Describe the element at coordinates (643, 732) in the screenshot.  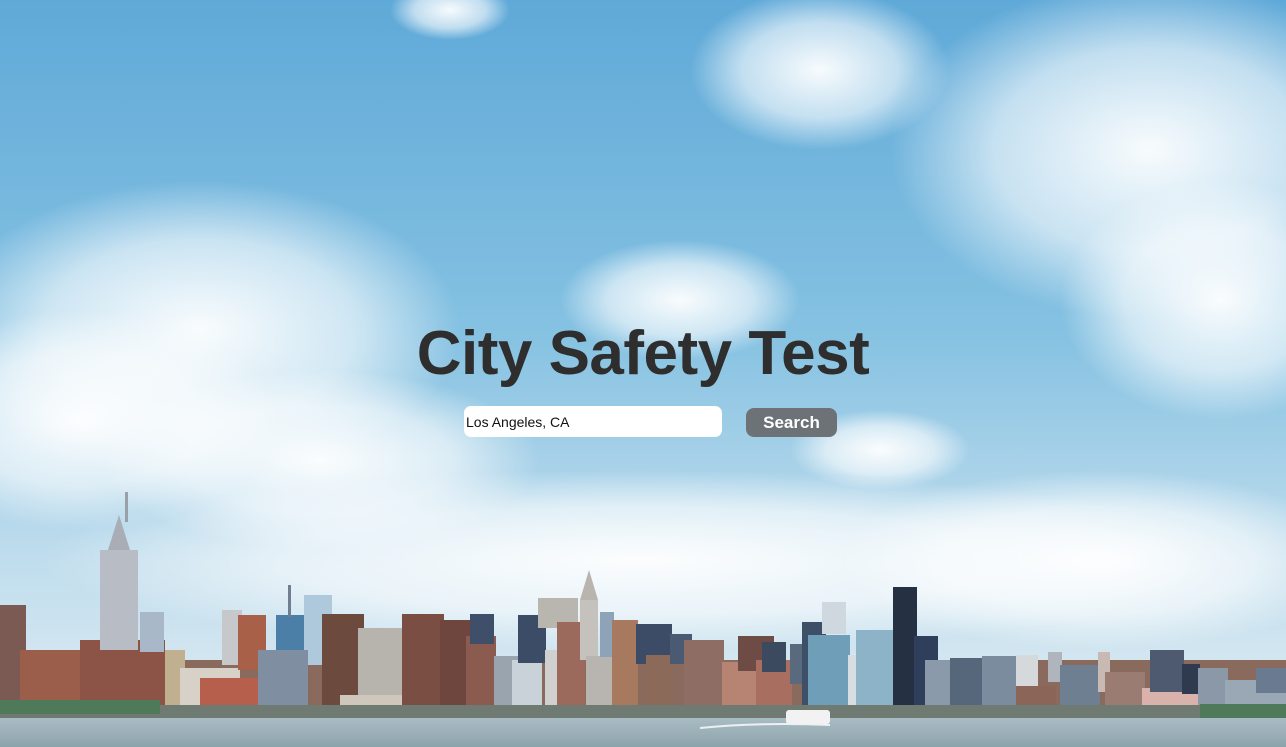
I see `water` at that location.